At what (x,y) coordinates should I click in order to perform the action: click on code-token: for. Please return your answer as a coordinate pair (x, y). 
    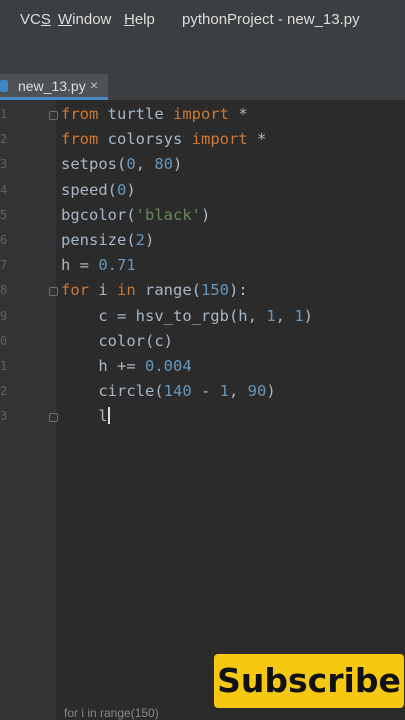
    Looking at the image, I should click on (75, 290).